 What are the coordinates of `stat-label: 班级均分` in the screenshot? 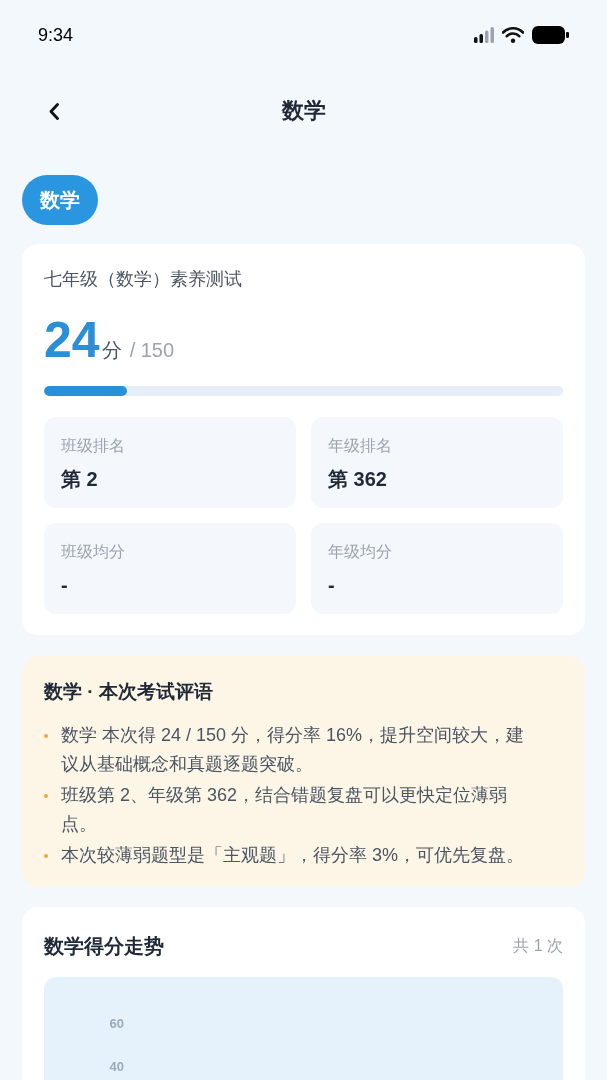 It's located at (93, 552).